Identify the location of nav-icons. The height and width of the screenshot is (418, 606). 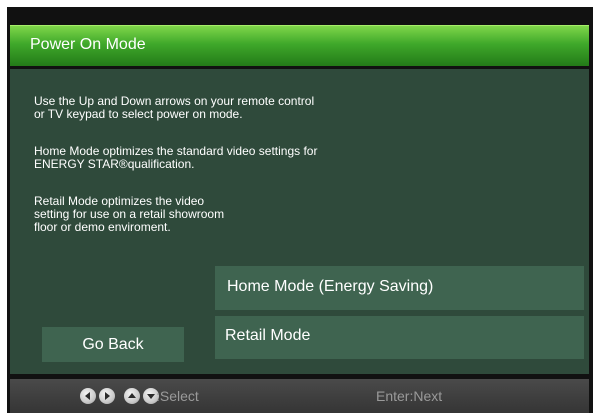
(119, 396).